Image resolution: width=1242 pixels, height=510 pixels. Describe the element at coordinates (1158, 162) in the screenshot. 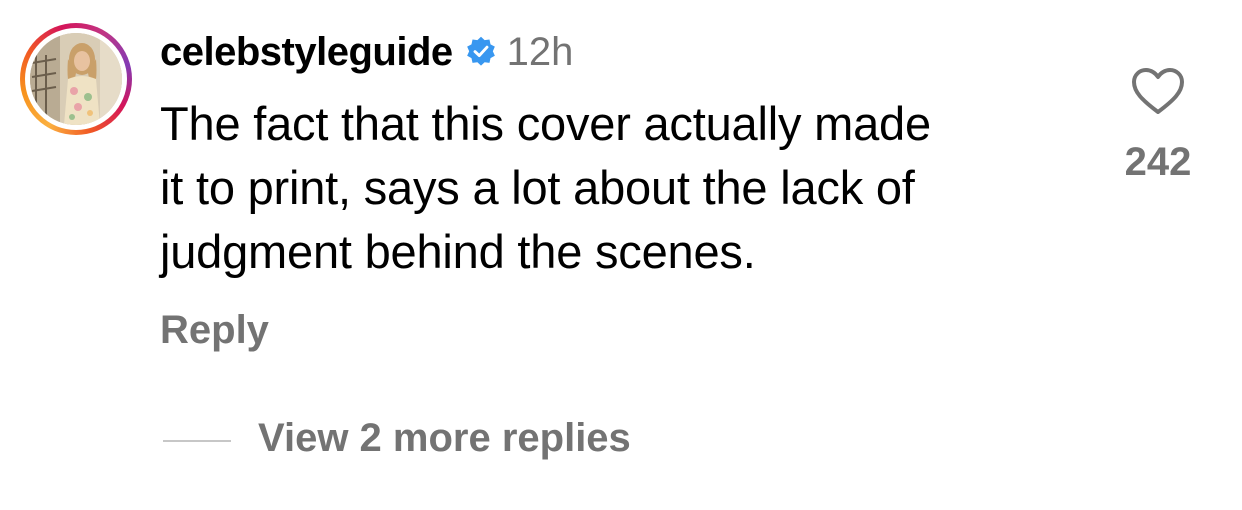

I see `like-count: 242` at that location.